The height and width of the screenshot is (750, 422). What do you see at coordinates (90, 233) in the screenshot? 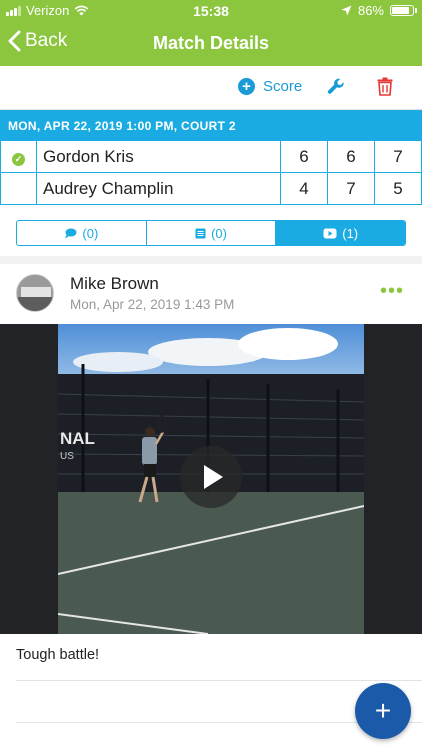
I see `tab-comments-count: (0)` at bounding box center [90, 233].